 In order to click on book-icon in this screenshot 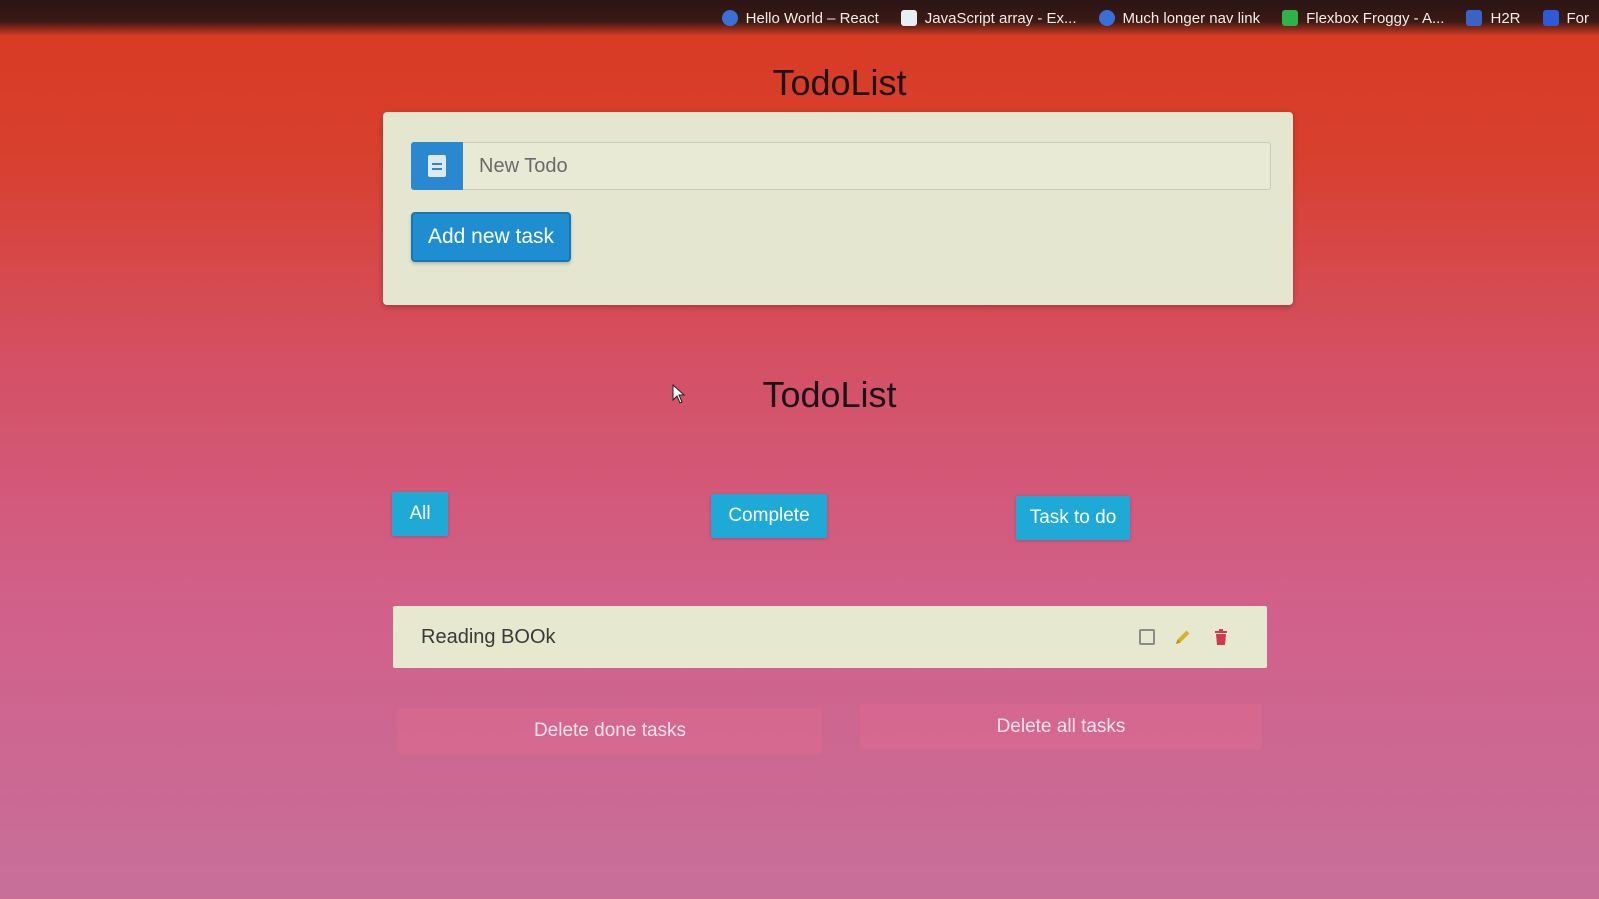, I will do `click(437, 166)`.